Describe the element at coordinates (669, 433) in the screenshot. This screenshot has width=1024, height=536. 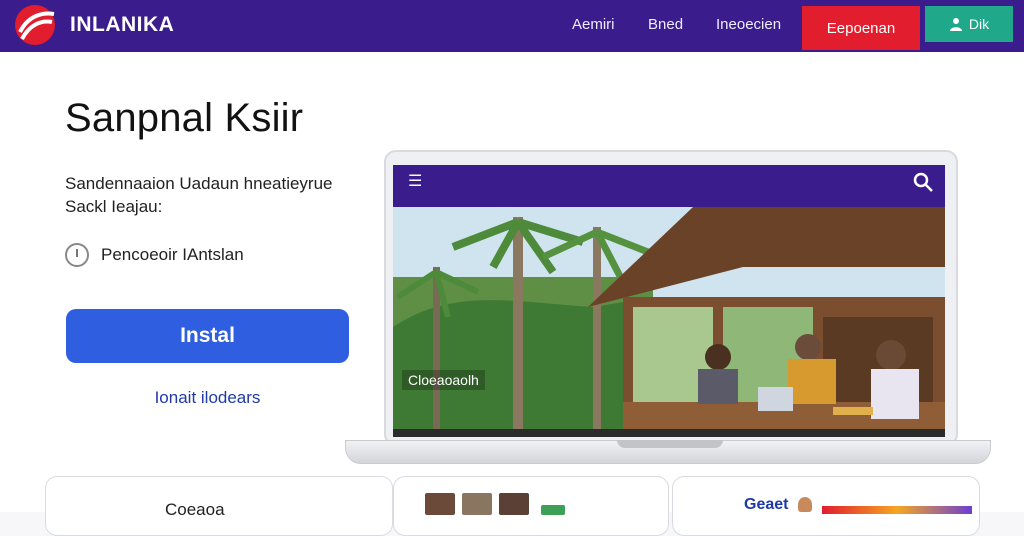
I see `screen-bottom-bezel` at that location.